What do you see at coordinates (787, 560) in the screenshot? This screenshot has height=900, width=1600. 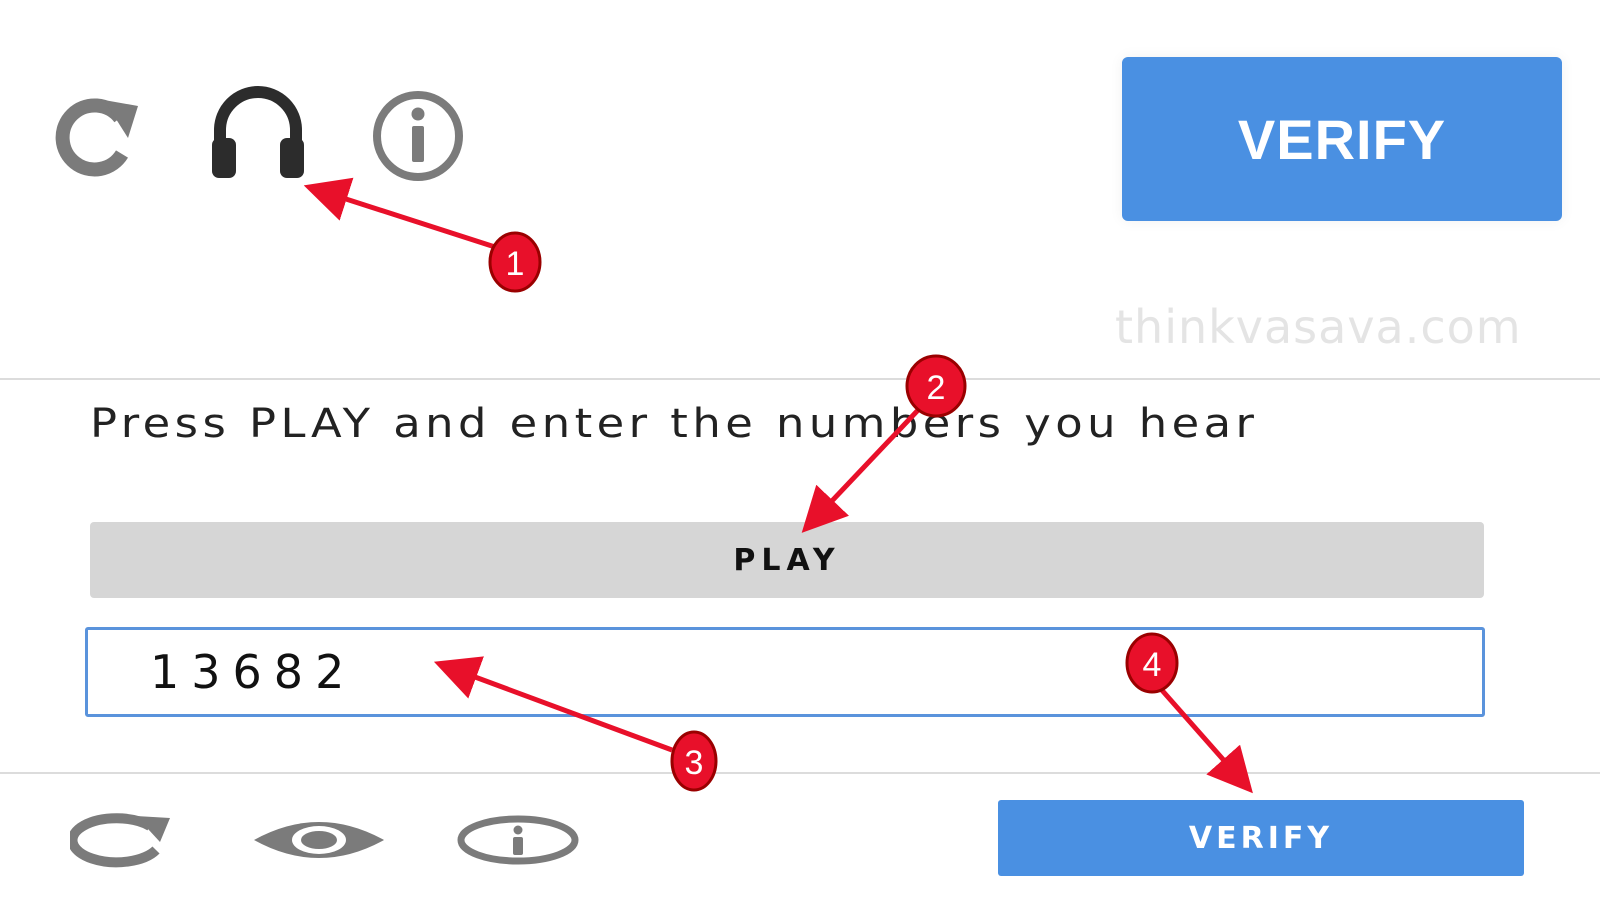 I see `play-button: PLAY` at bounding box center [787, 560].